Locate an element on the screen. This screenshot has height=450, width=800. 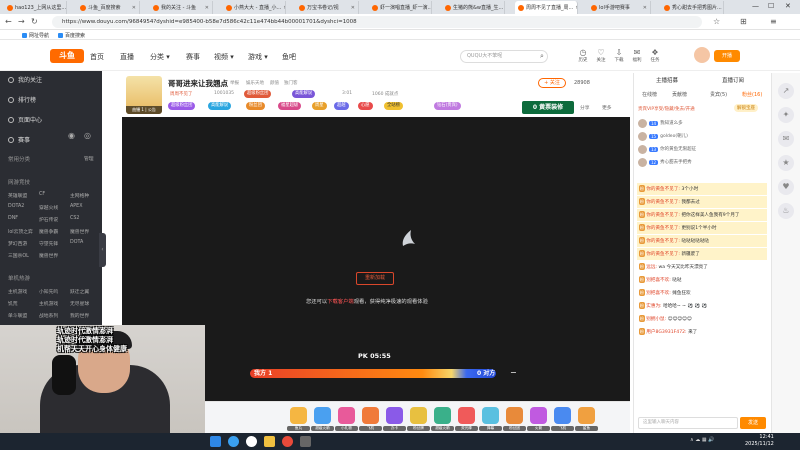
nav-fishbar: 鱼吧 is located at coordinates (289, 57).